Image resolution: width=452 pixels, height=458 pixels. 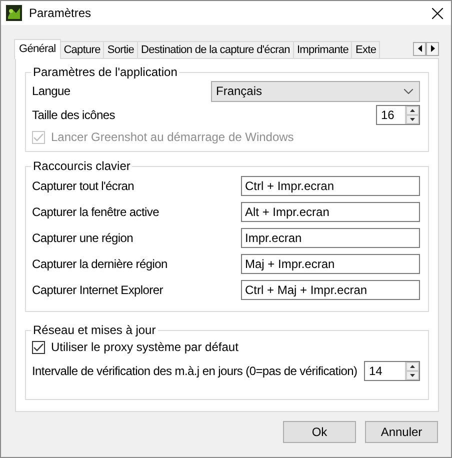 What do you see at coordinates (95, 212) in the screenshot?
I see `hotkey-label: Capturer la fenêtre active` at bounding box center [95, 212].